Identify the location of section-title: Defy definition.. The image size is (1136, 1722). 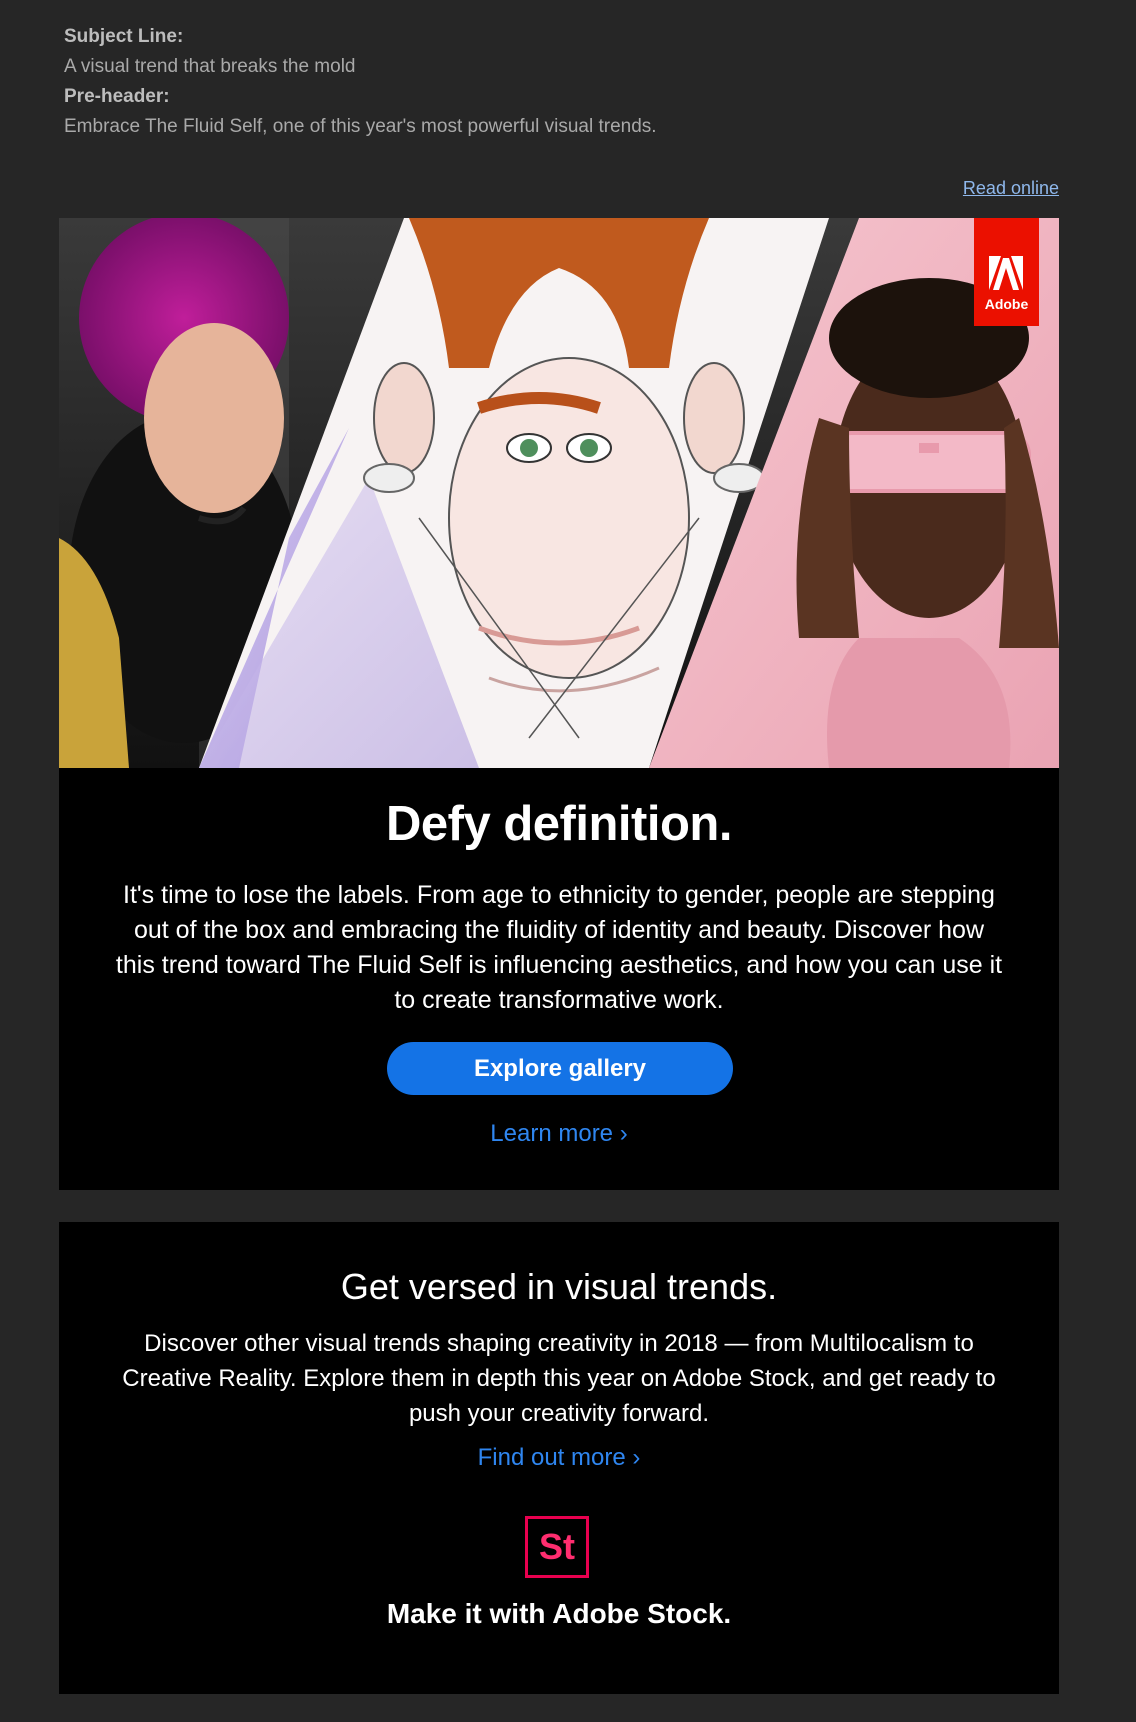
(559, 824).